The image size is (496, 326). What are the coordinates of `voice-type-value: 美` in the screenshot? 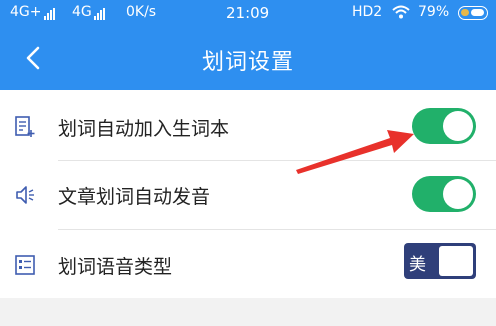 It's located at (417, 265).